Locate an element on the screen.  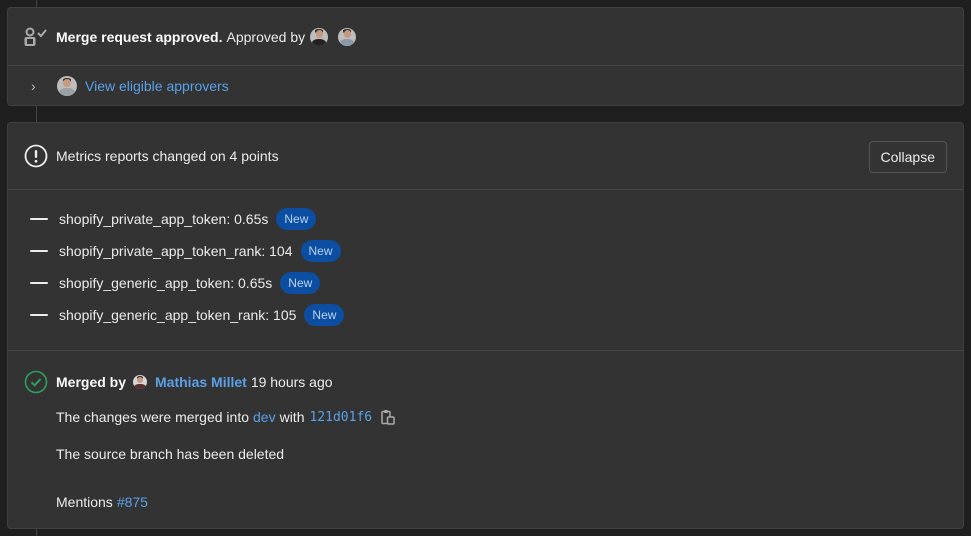
check-circle-icon is located at coordinates (36, 382).